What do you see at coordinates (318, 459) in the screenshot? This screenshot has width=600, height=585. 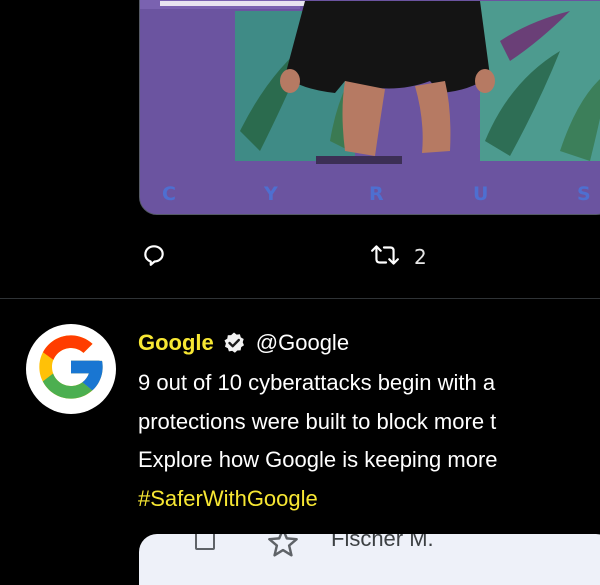 I see `tweet-text-line: Explore how Google is keeping more` at bounding box center [318, 459].